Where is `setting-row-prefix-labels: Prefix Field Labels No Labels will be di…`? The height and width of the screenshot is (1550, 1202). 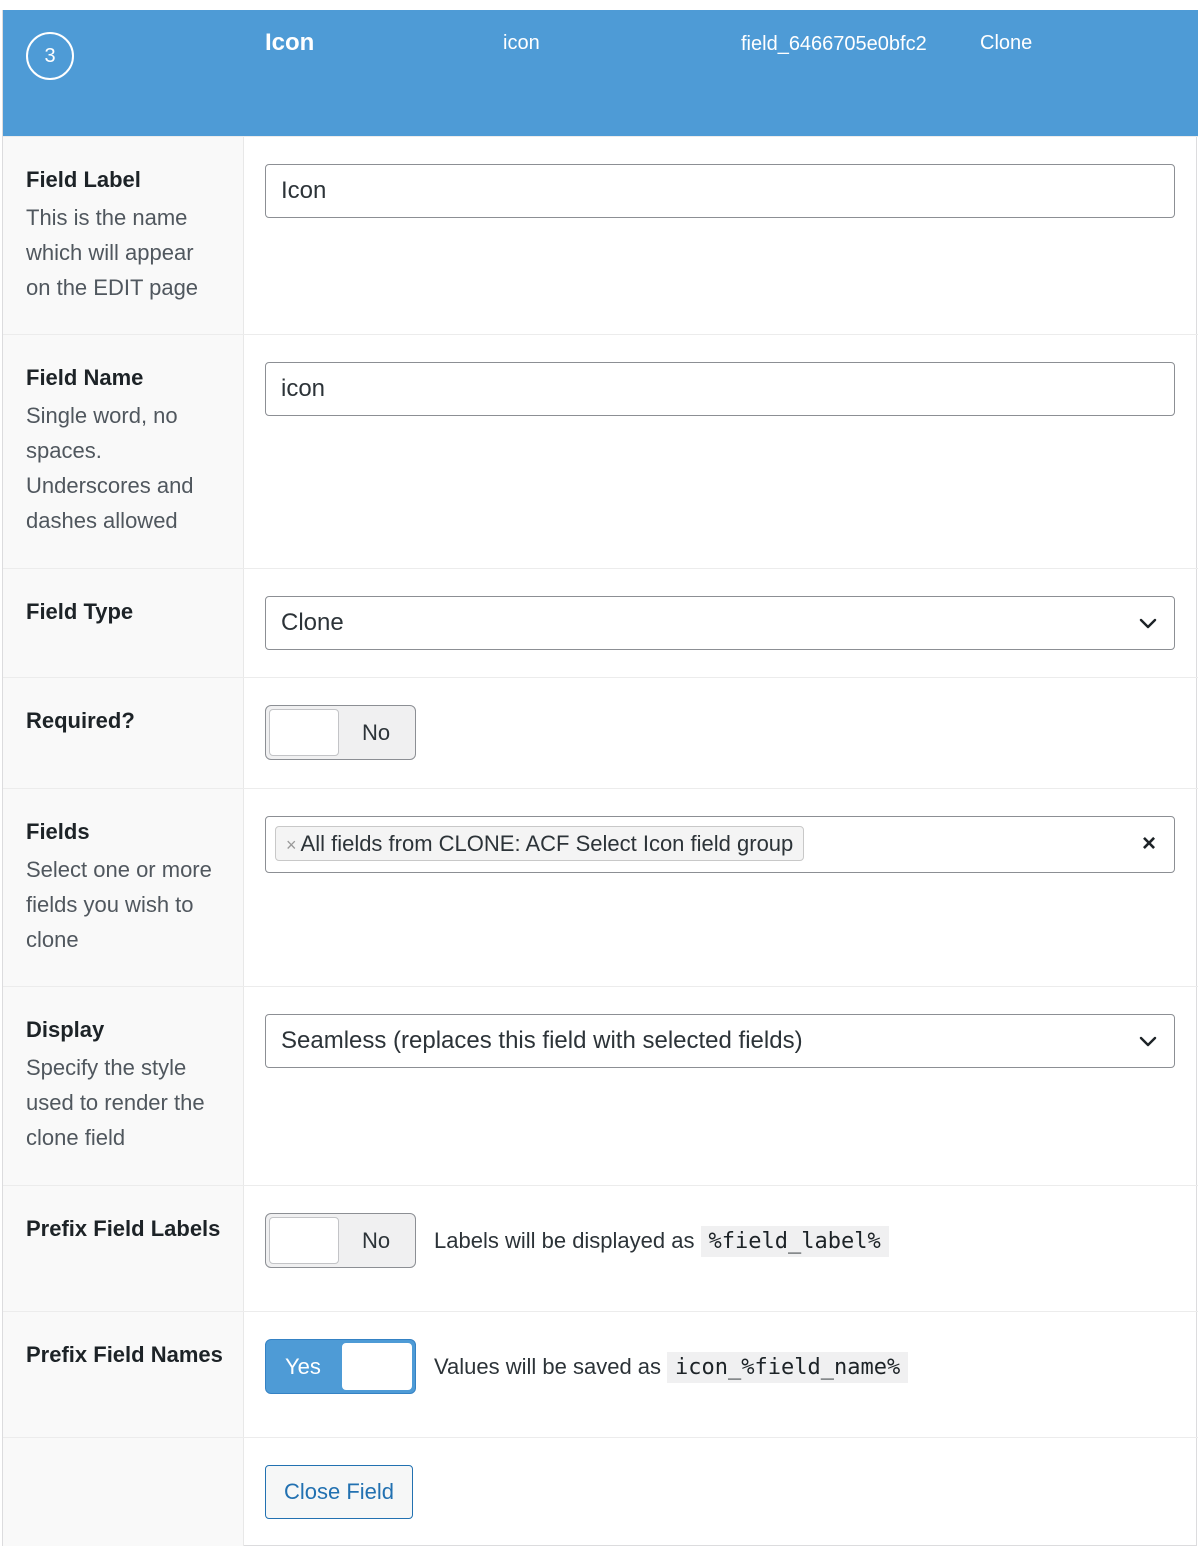 setting-row-prefix-labels: Prefix Field Labels No Labels will be di… is located at coordinates (600, 1248).